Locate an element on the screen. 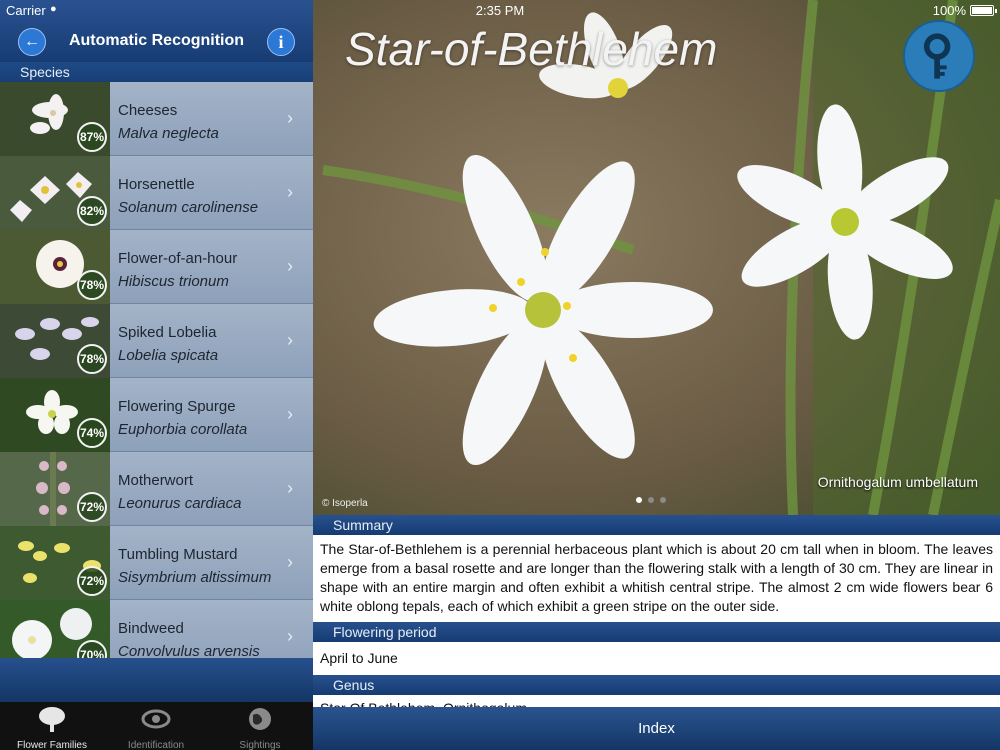 This screenshot has width=1000, height=750. index-label: Index is located at coordinates (656, 728).